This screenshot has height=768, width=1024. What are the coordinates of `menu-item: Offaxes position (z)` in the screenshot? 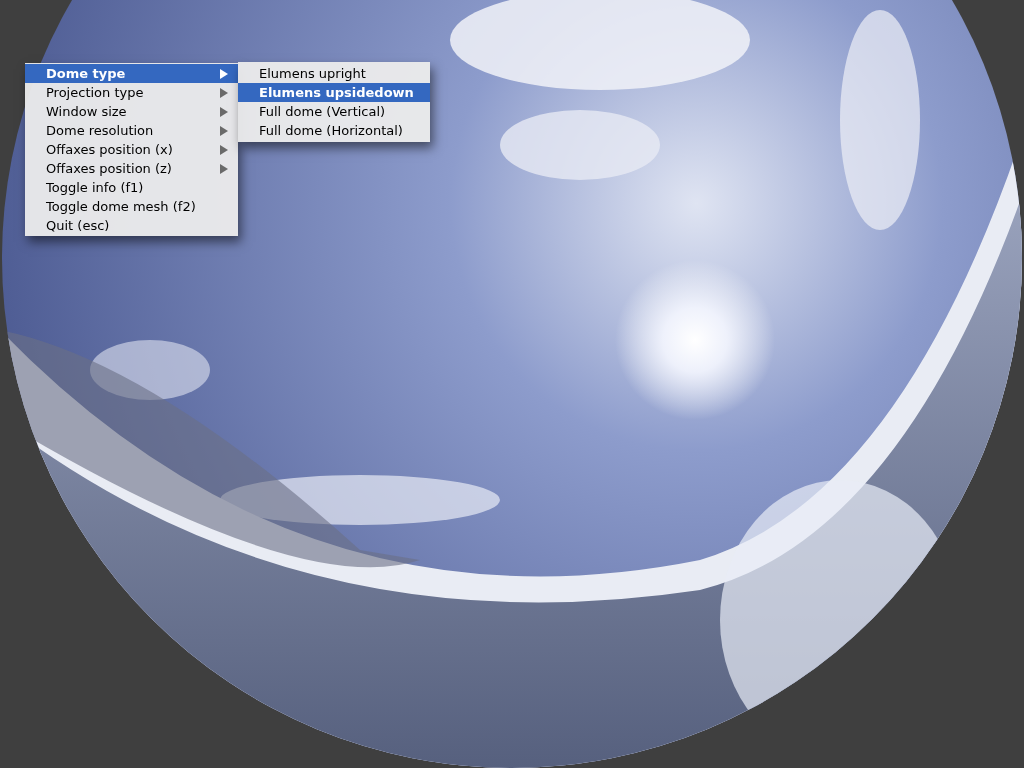 It's located at (131, 168).